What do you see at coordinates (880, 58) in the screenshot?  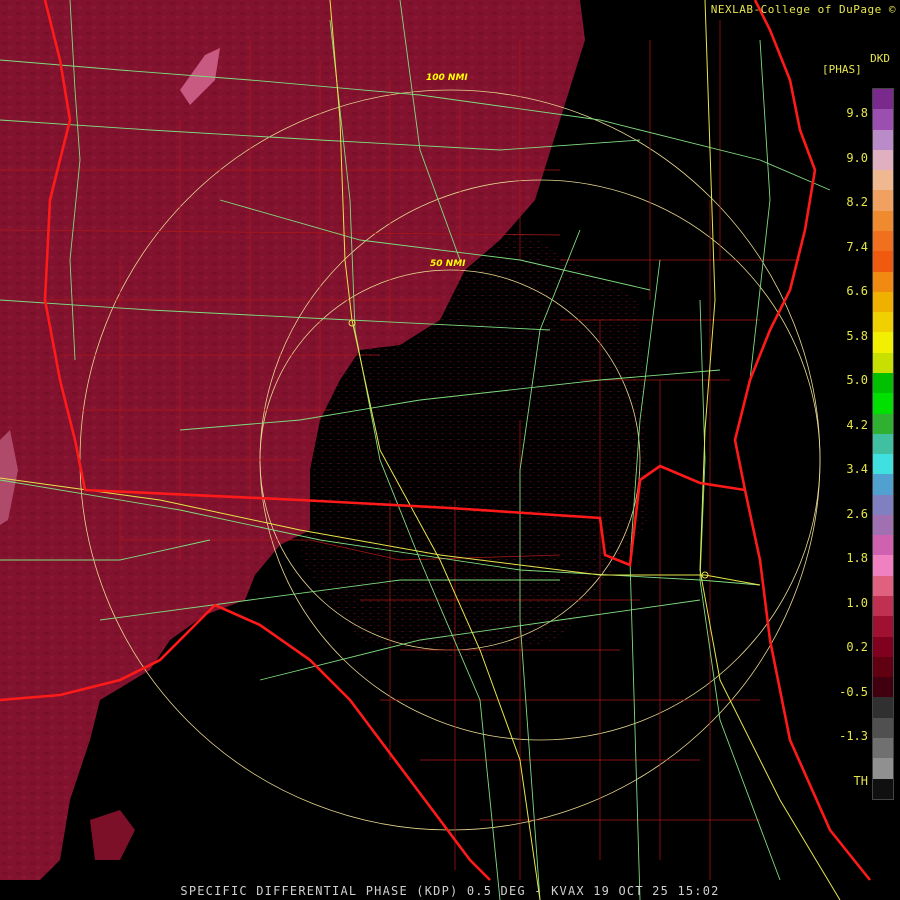 I see `legend-unit-title: DKD` at bounding box center [880, 58].